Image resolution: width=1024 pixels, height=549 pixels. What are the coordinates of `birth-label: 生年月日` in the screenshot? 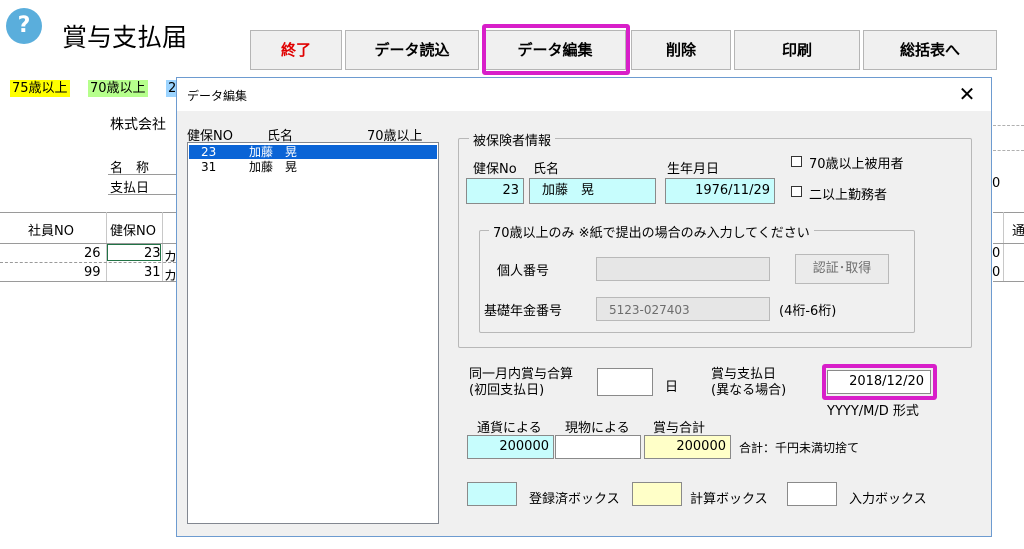 It's located at (693, 169).